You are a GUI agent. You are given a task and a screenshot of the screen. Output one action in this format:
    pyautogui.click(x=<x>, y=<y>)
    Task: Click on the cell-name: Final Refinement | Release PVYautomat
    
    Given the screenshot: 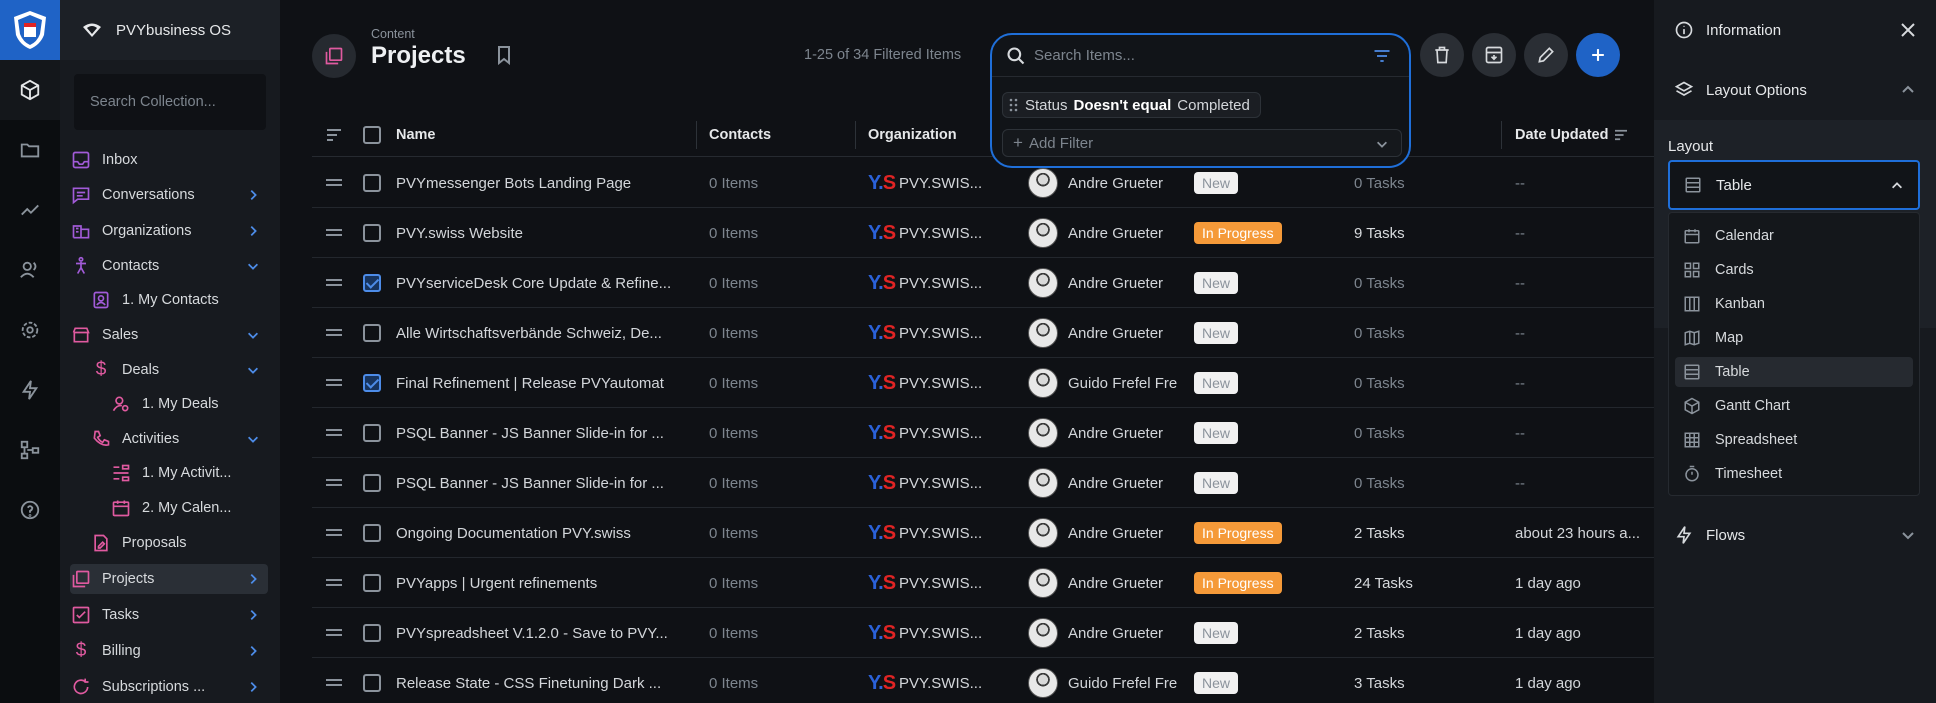 What is the action you would take?
    pyautogui.click(x=546, y=383)
    